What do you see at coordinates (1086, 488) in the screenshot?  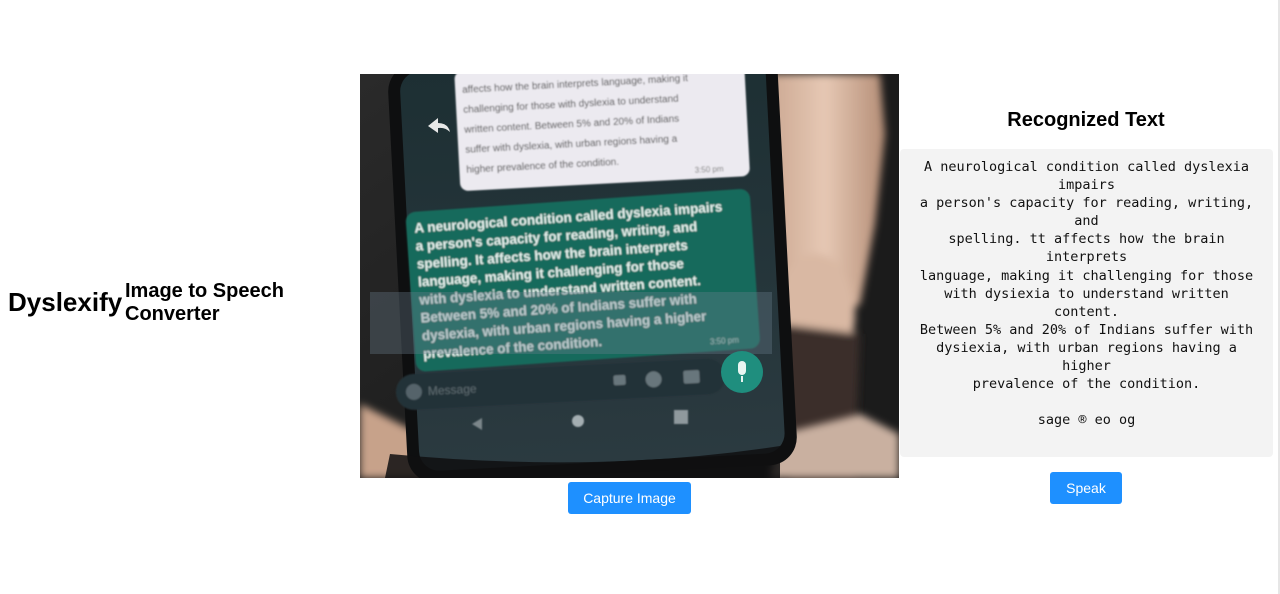 I see `speak-button: Speak` at bounding box center [1086, 488].